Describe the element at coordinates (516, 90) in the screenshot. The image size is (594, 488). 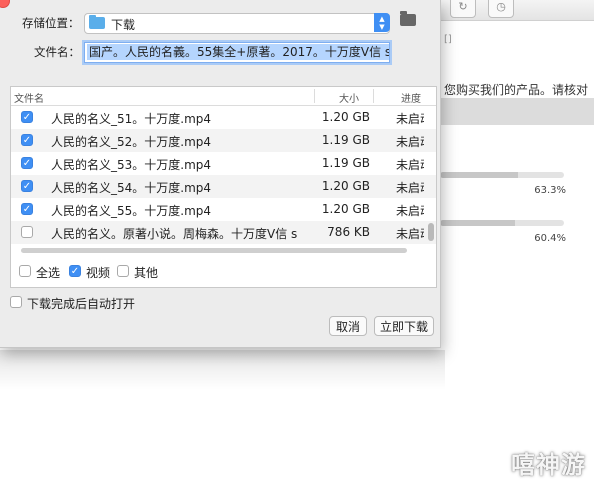
I see `background-notice-text: 您购买我们的产品。请核对` at that location.